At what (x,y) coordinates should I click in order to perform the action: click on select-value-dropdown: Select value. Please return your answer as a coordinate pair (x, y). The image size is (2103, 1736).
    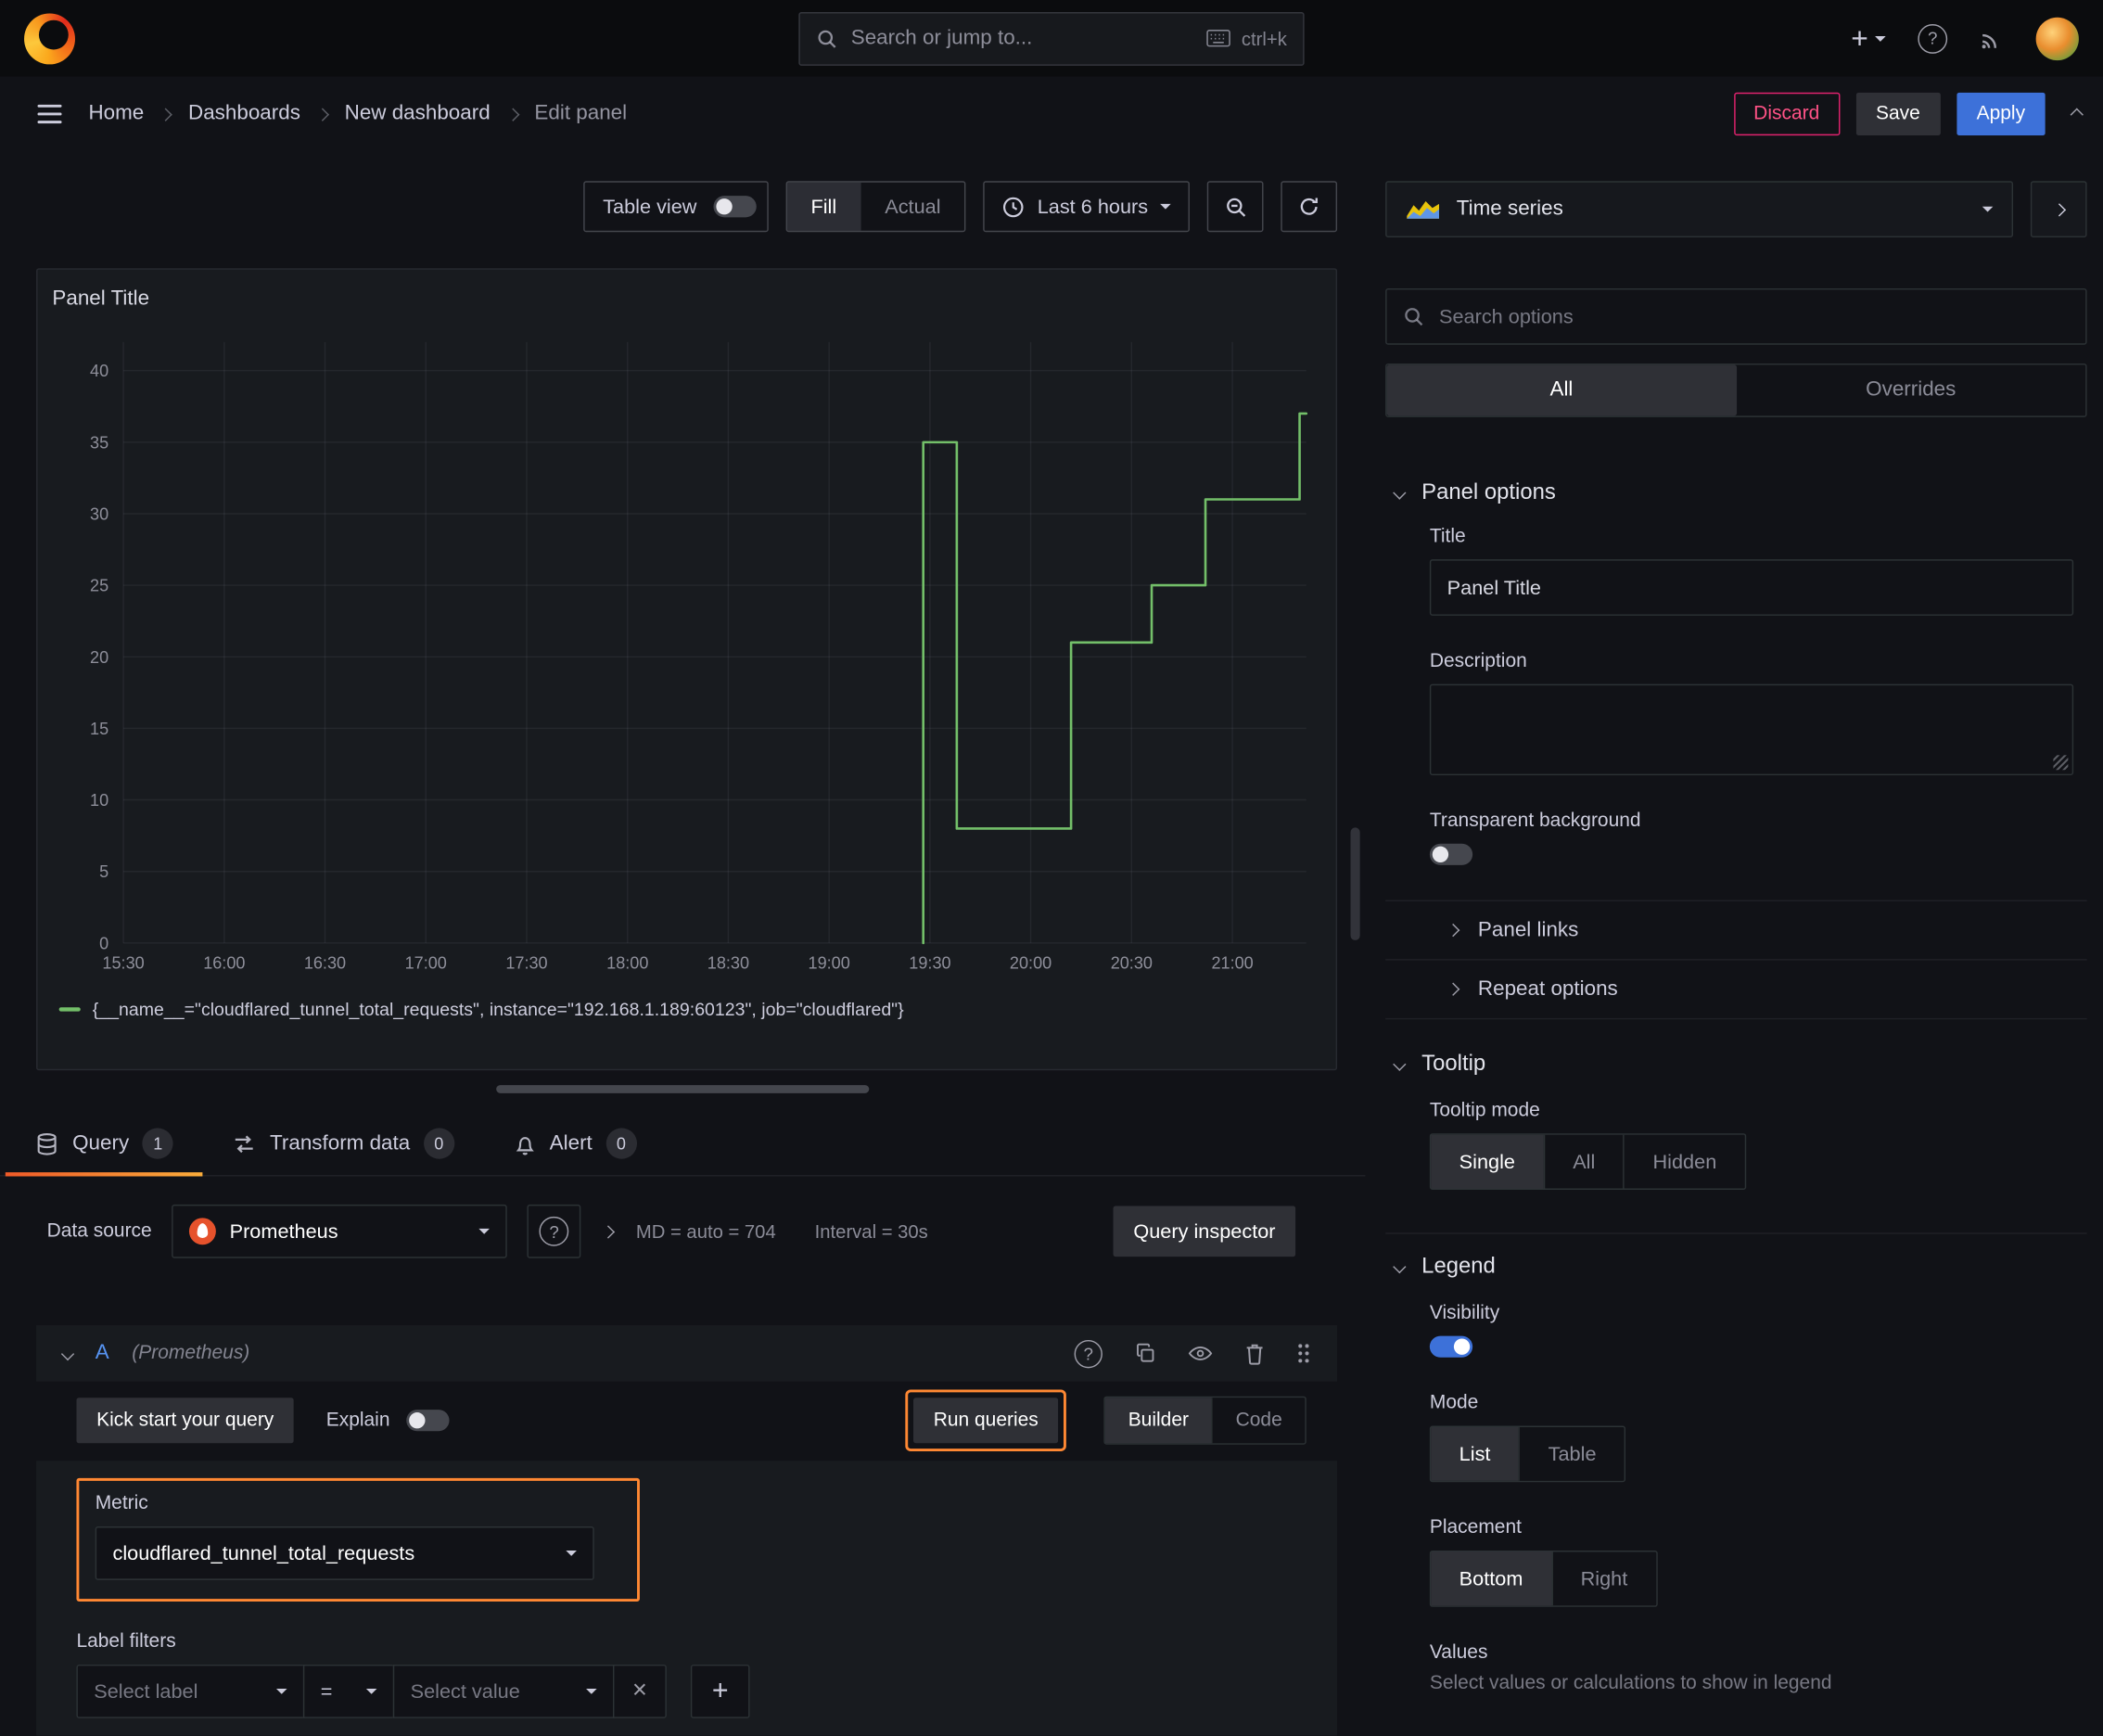
    Looking at the image, I should click on (503, 1691).